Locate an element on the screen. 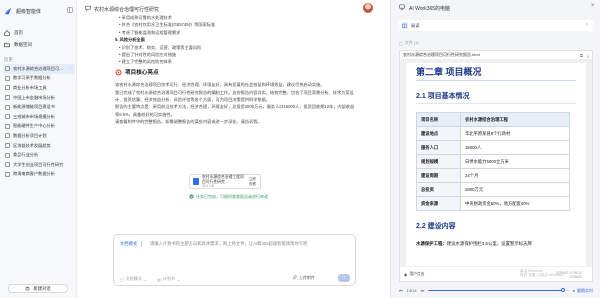 This screenshot has width=600, height=298. table-row: 规划规模 日供水能力5000立方米 is located at coordinates (493, 161).